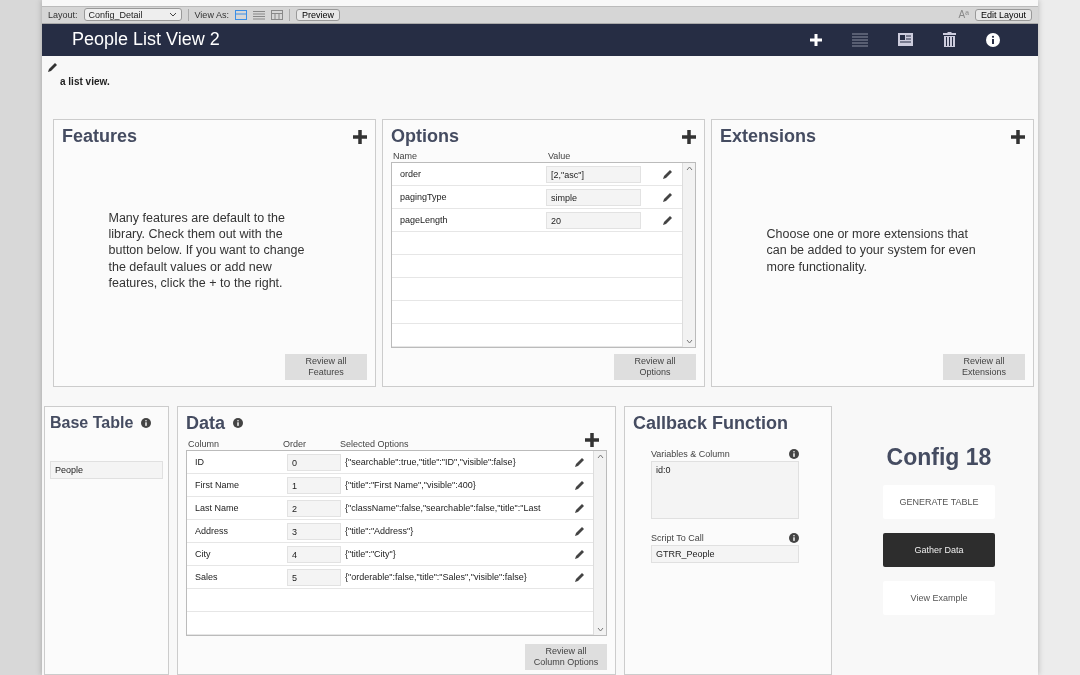 The height and width of the screenshot is (675, 1080). I want to click on review-button: Review all Features, so click(326, 367).